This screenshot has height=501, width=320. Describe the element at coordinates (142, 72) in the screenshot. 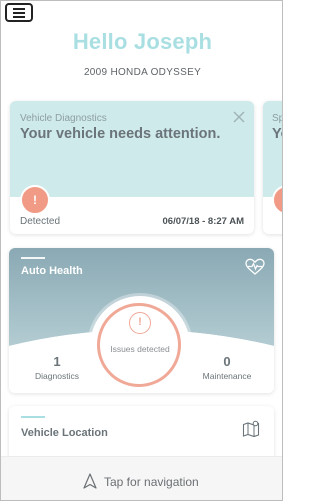

I see `vehicle-name: 2009 HONDA ODYSSEY` at that location.